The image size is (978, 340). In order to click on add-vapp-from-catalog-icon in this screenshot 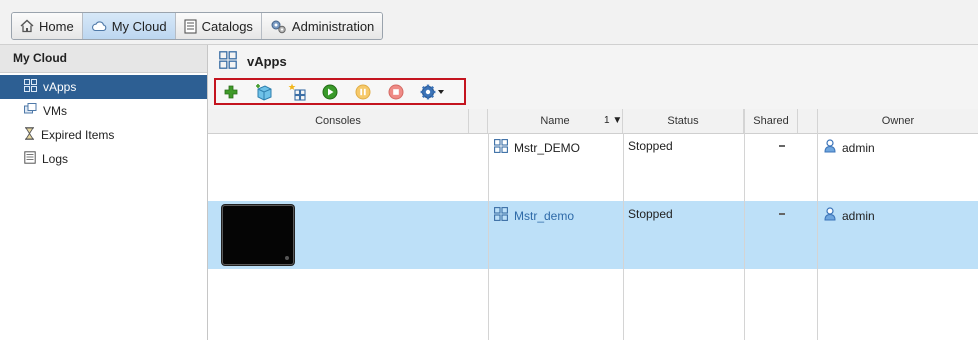, I will do `click(264, 92)`.